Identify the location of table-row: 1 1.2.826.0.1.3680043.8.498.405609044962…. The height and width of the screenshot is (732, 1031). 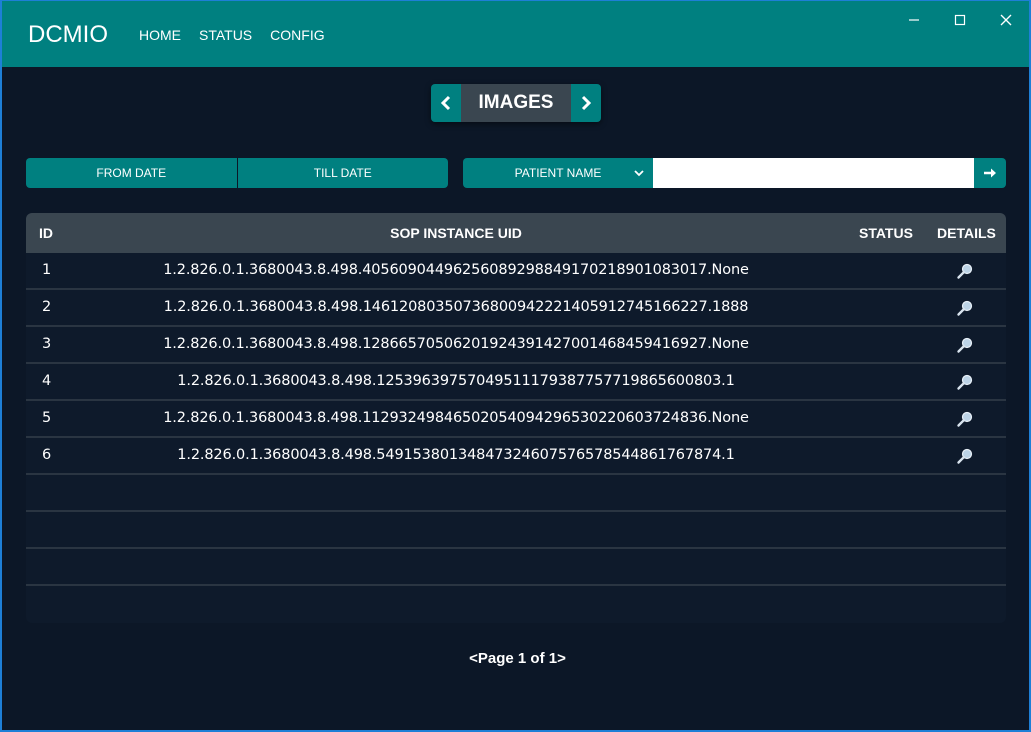
(516, 271).